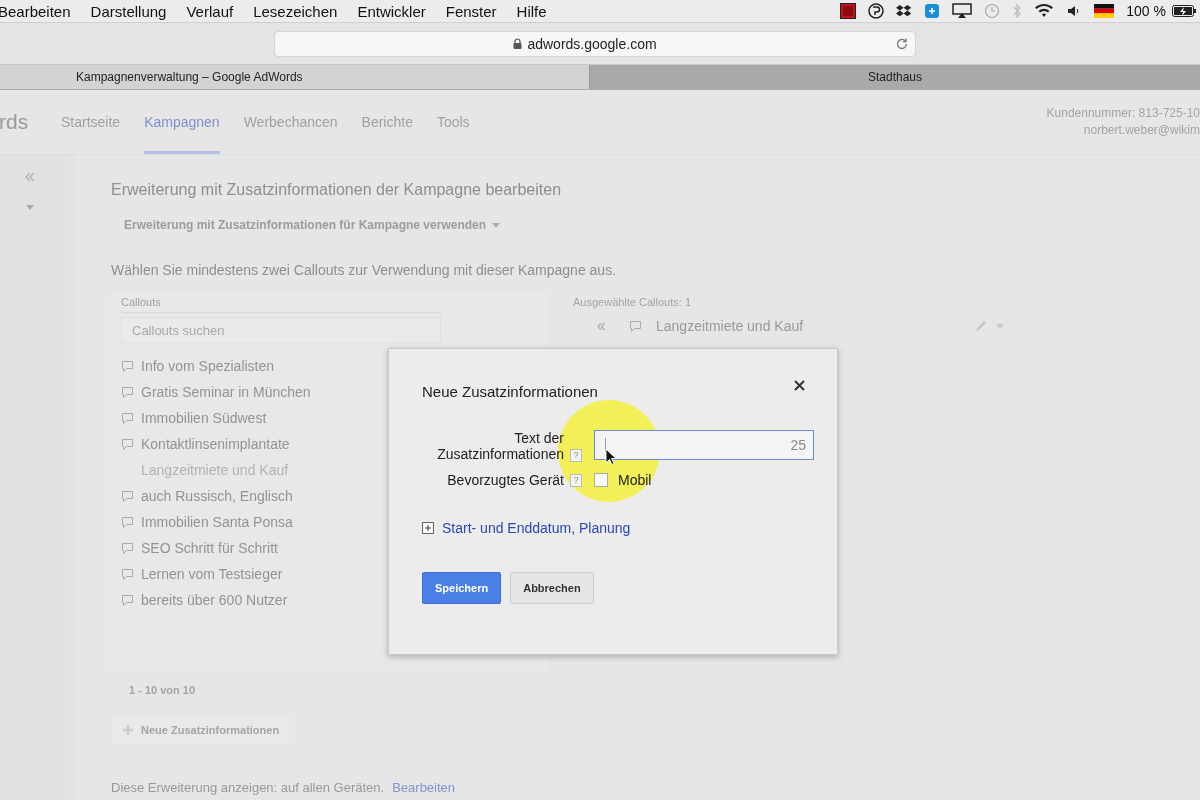 This screenshot has width=1200, height=800. What do you see at coordinates (15, 122) in the screenshot?
I see `logo-text: rds` at bounding box center [15, 122].